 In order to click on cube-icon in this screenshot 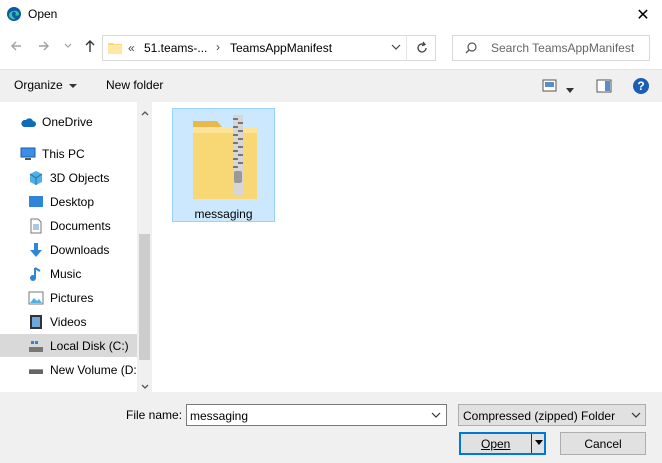, I will do `click(36, 178)`.